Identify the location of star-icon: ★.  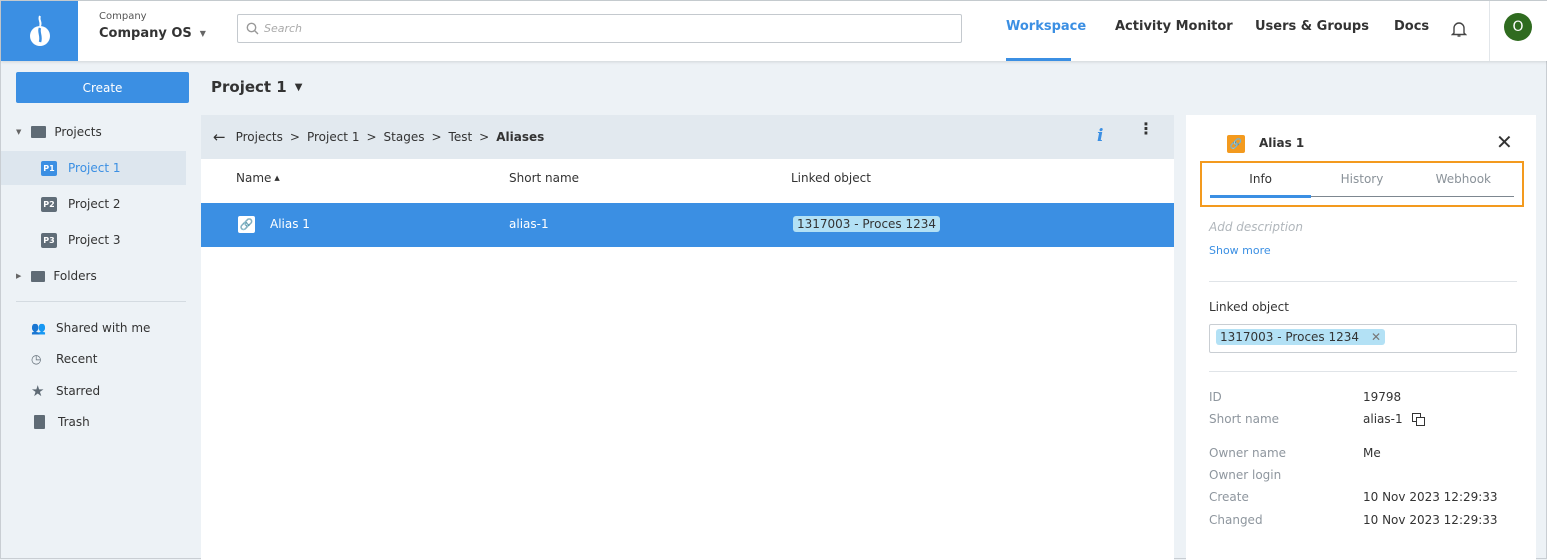
(38, 391).